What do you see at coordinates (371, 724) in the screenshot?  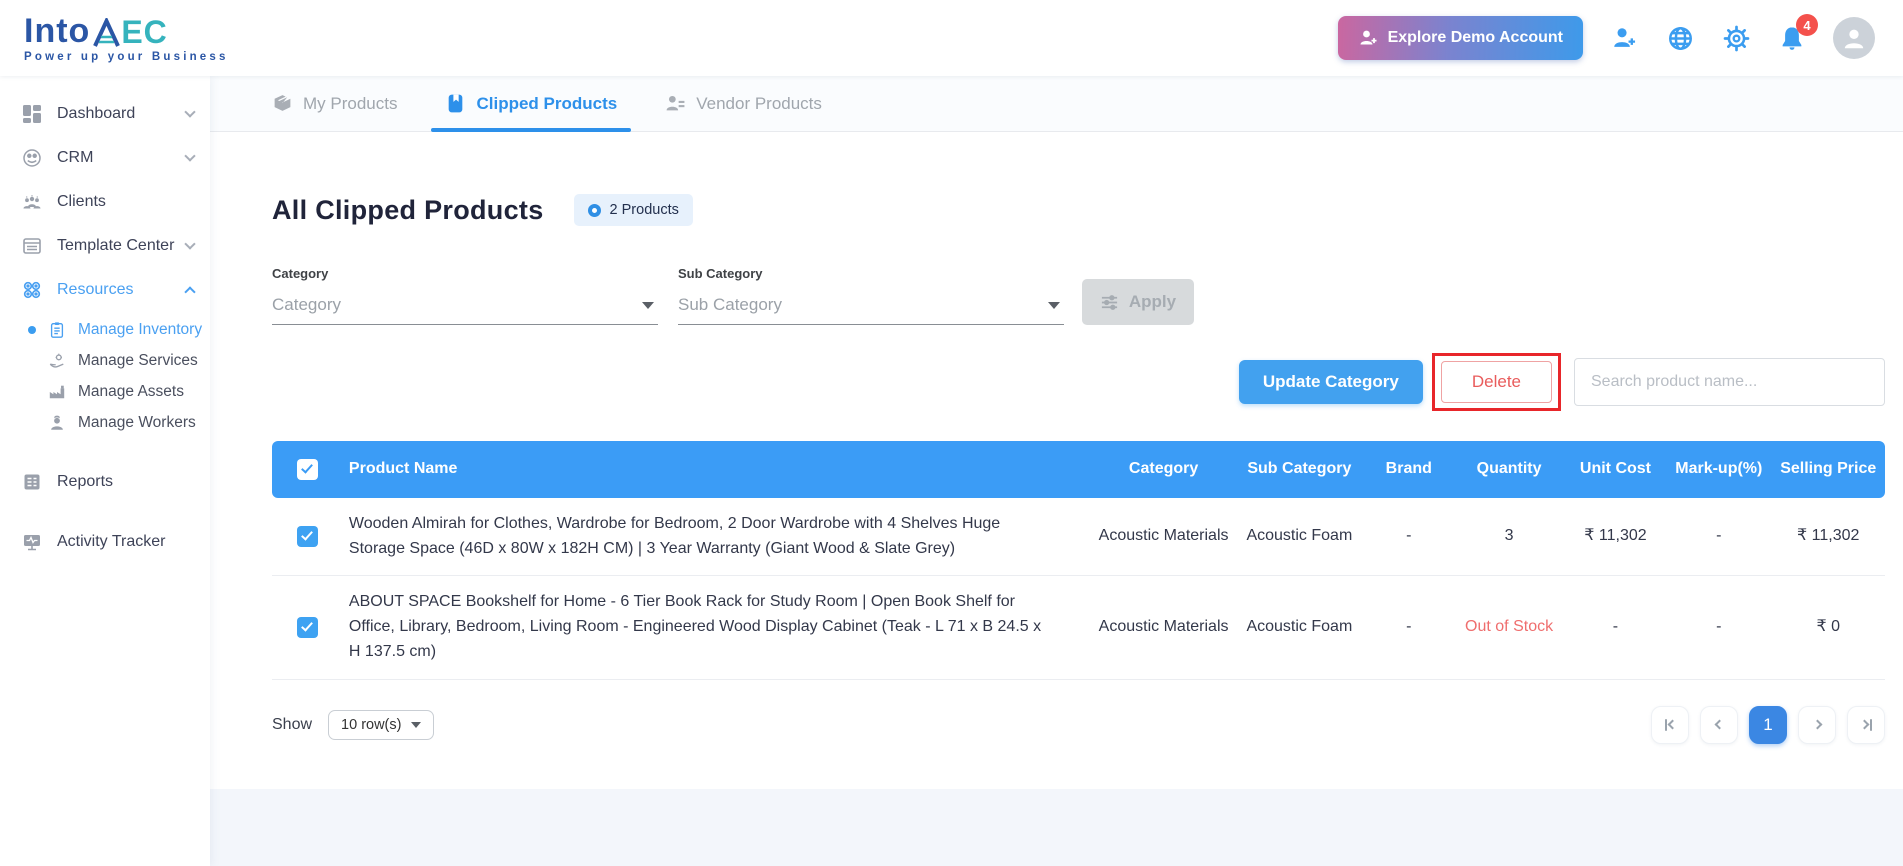 I see `rows-per-page-value: 10 row(s)` at bounding box center [371, 724].